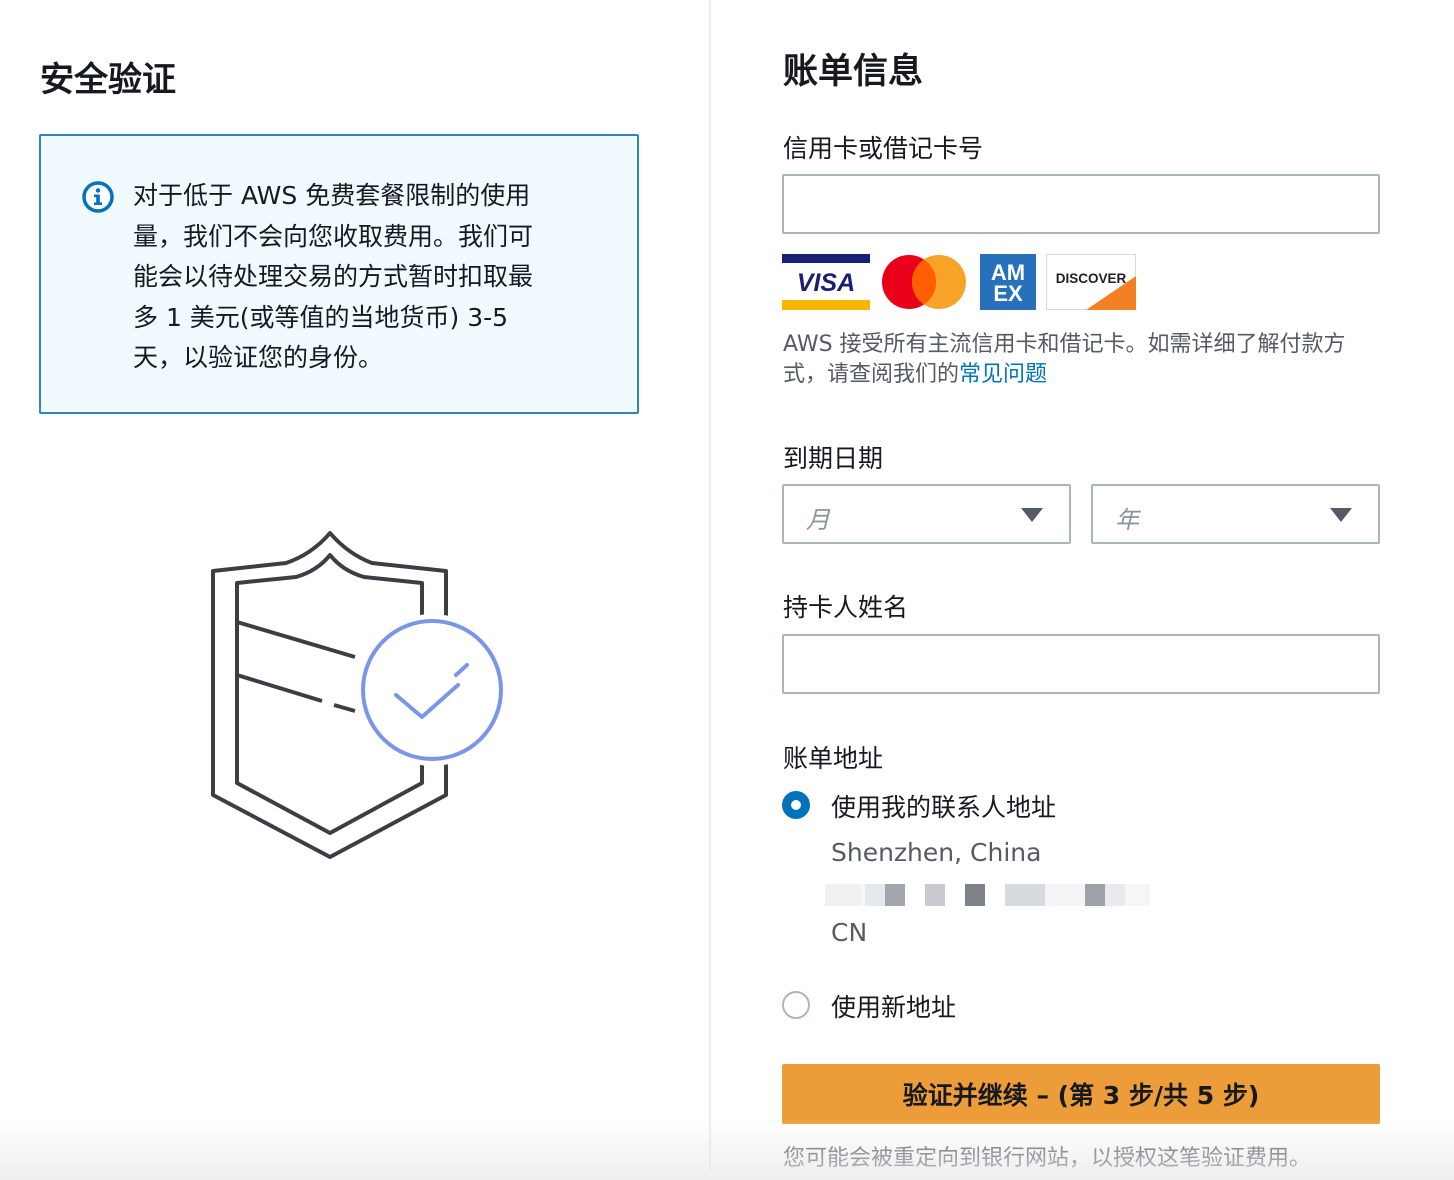 Image resolution: width=1454 pixels, height=1180 pixels. What do you see at coordinates (936, 852) in the screenshot?
I see `contact-address-city: Shenzhen, China` at bounding box center [936, 852].